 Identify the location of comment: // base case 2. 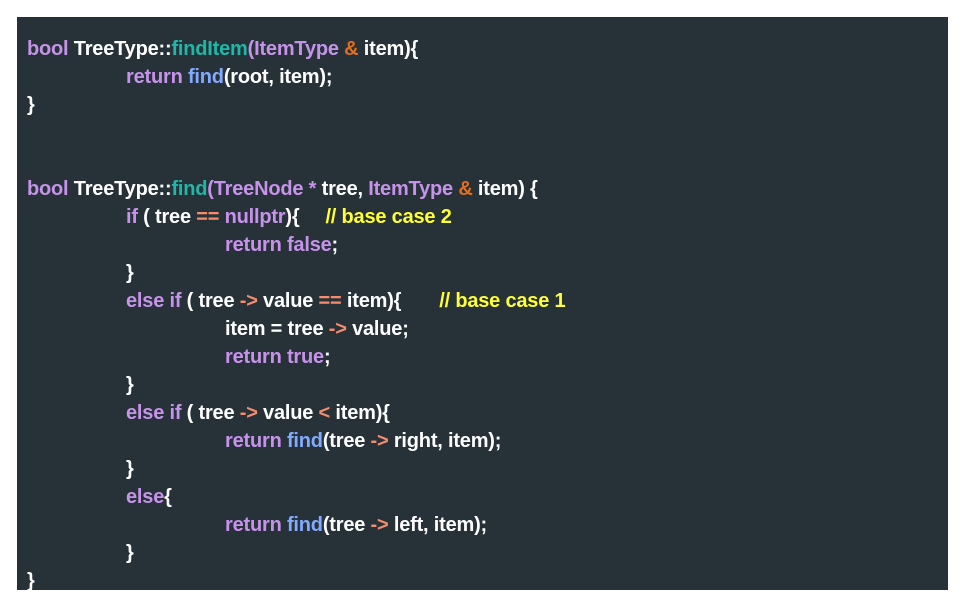
(388, 217).